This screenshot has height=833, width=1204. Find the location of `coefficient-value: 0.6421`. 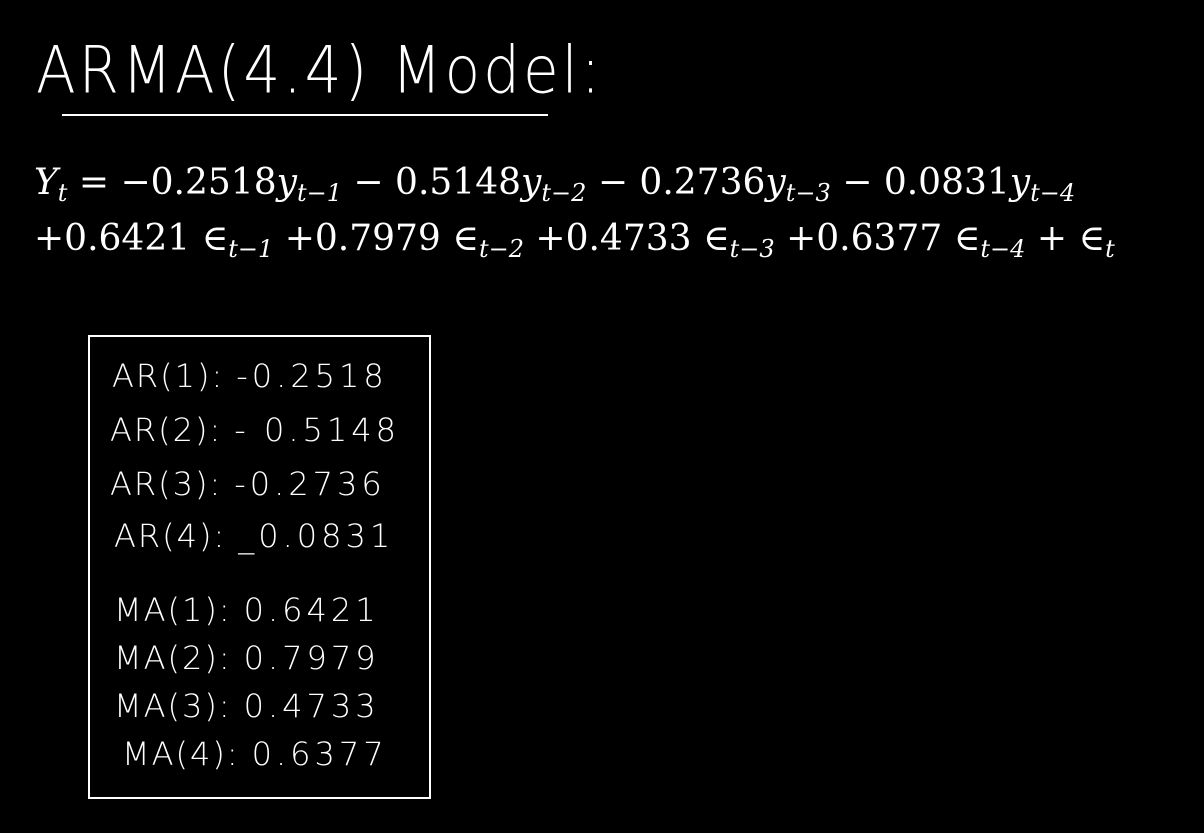

coefficient-value: 0.6421 is located at coordinates (311, 610).